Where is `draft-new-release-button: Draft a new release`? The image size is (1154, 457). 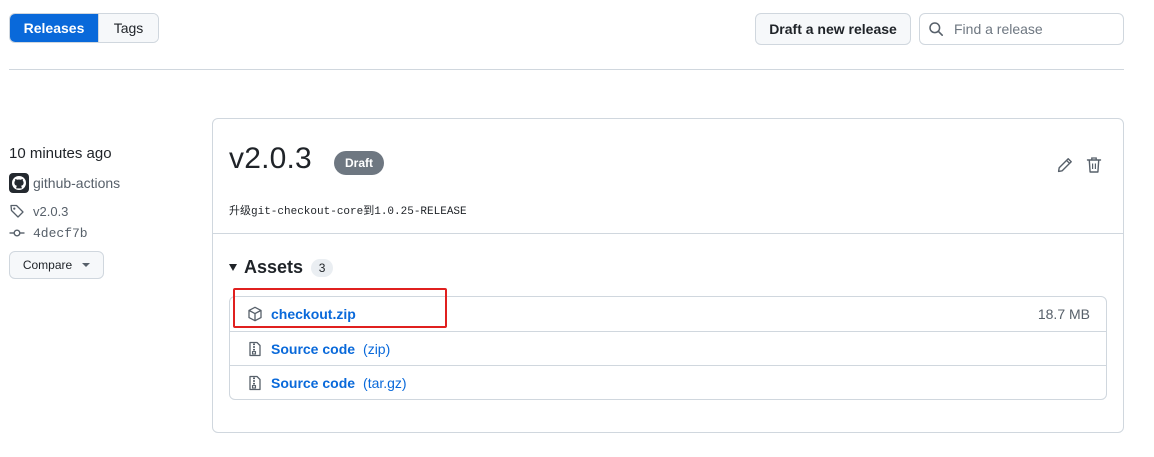
draft-new-release-button: Draft a new release is located at coordinates (833, 29).